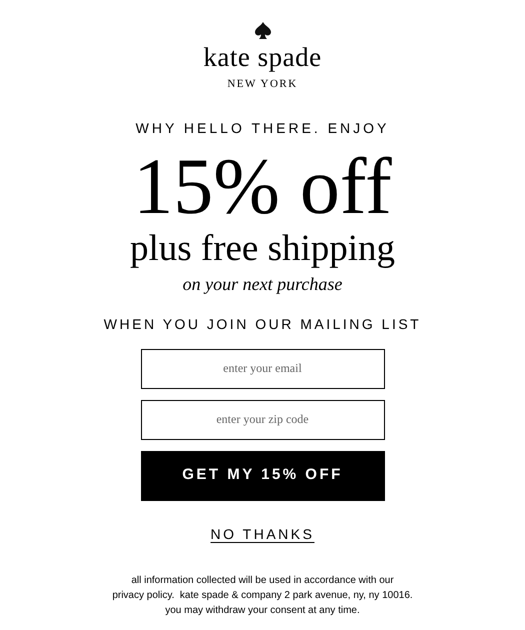 This screenshot has width=525, height=630. I want to click on decline-link: NO THANKS, so click(262, 533).